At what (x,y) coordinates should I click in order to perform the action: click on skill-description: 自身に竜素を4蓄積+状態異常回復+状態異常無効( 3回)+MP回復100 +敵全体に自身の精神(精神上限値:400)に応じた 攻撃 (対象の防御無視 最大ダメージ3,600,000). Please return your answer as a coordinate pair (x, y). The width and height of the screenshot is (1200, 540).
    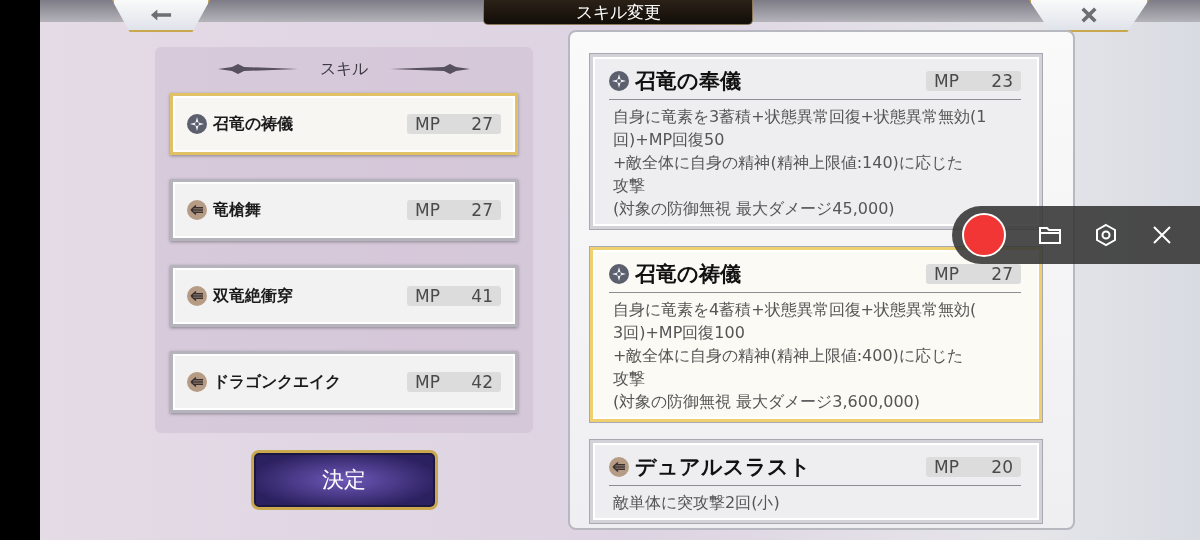
    Looking at the image, I should click on (795, 356).